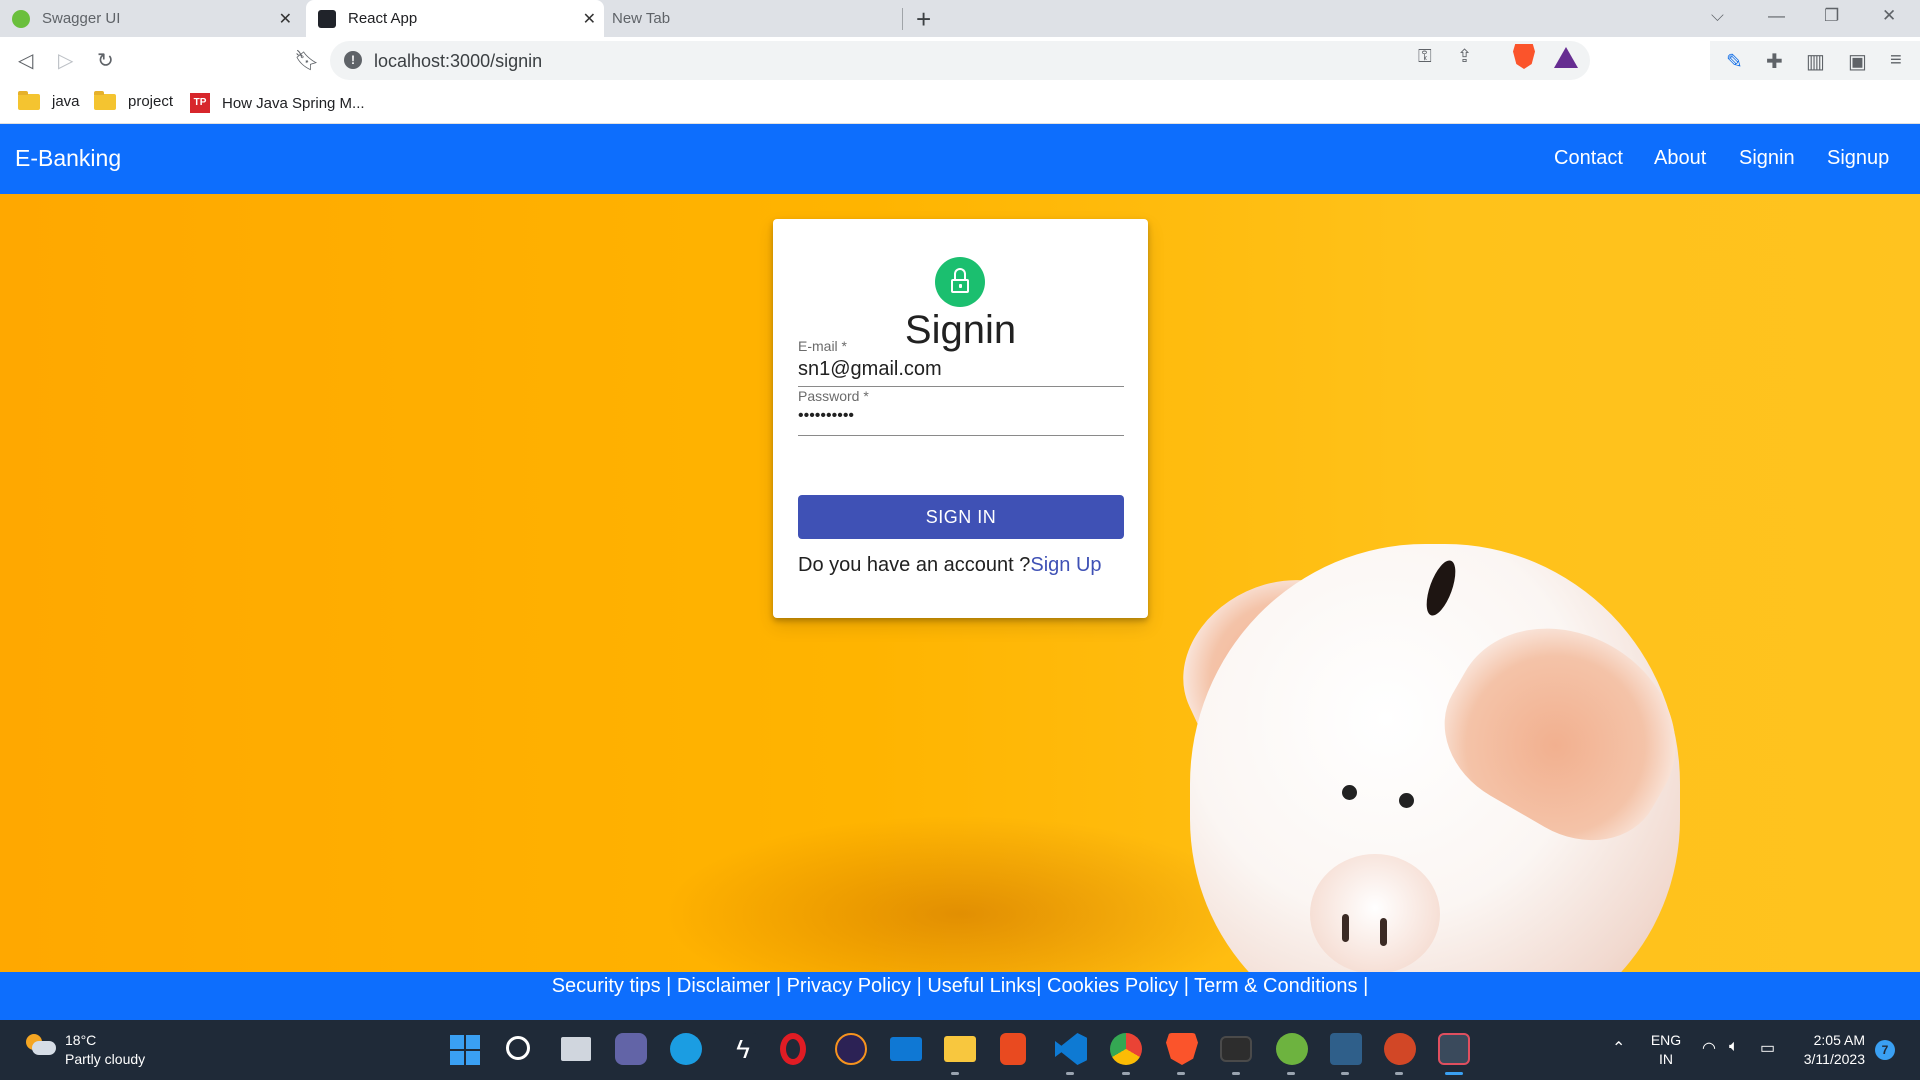 The image size is (1920, 1080). I want to click on battery-icon: ▭, so click(1767, 1048).